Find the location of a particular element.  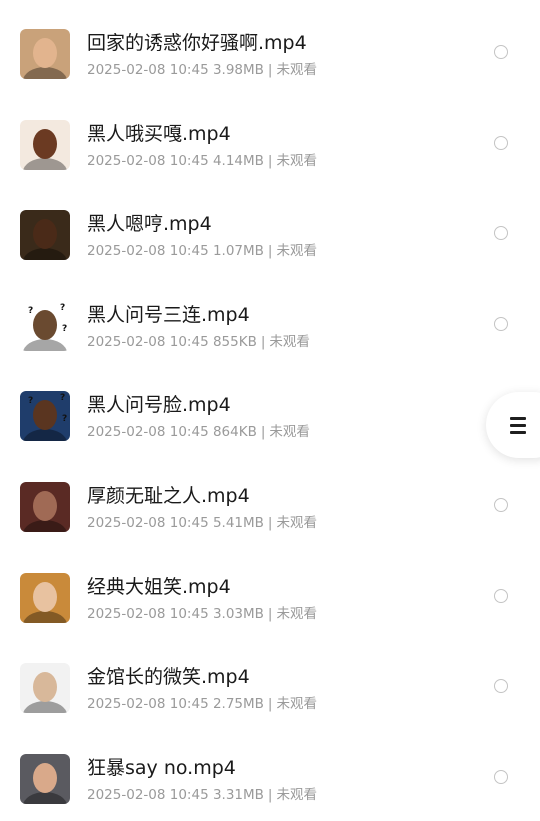

file-title: 黑人问号脸.mp4 is located at coordinates (159, 405).